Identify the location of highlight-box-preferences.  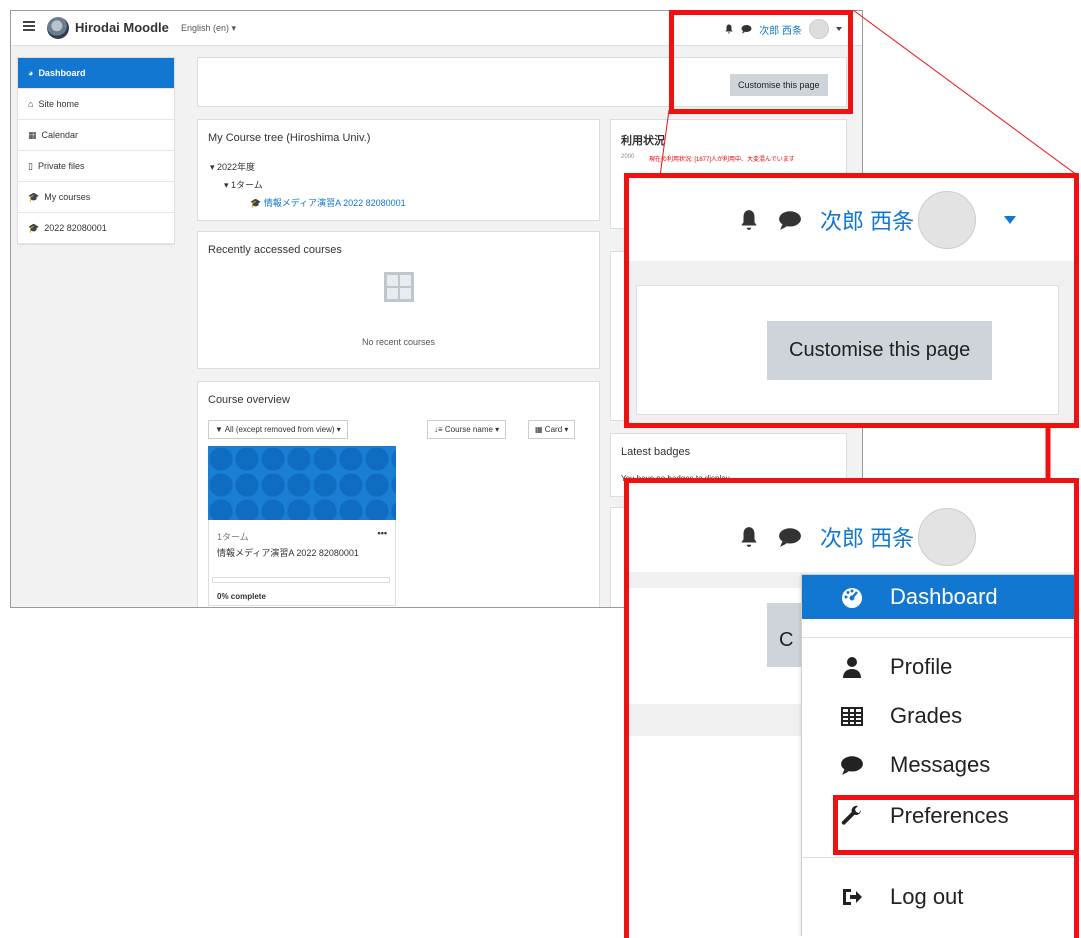
(956, 825).